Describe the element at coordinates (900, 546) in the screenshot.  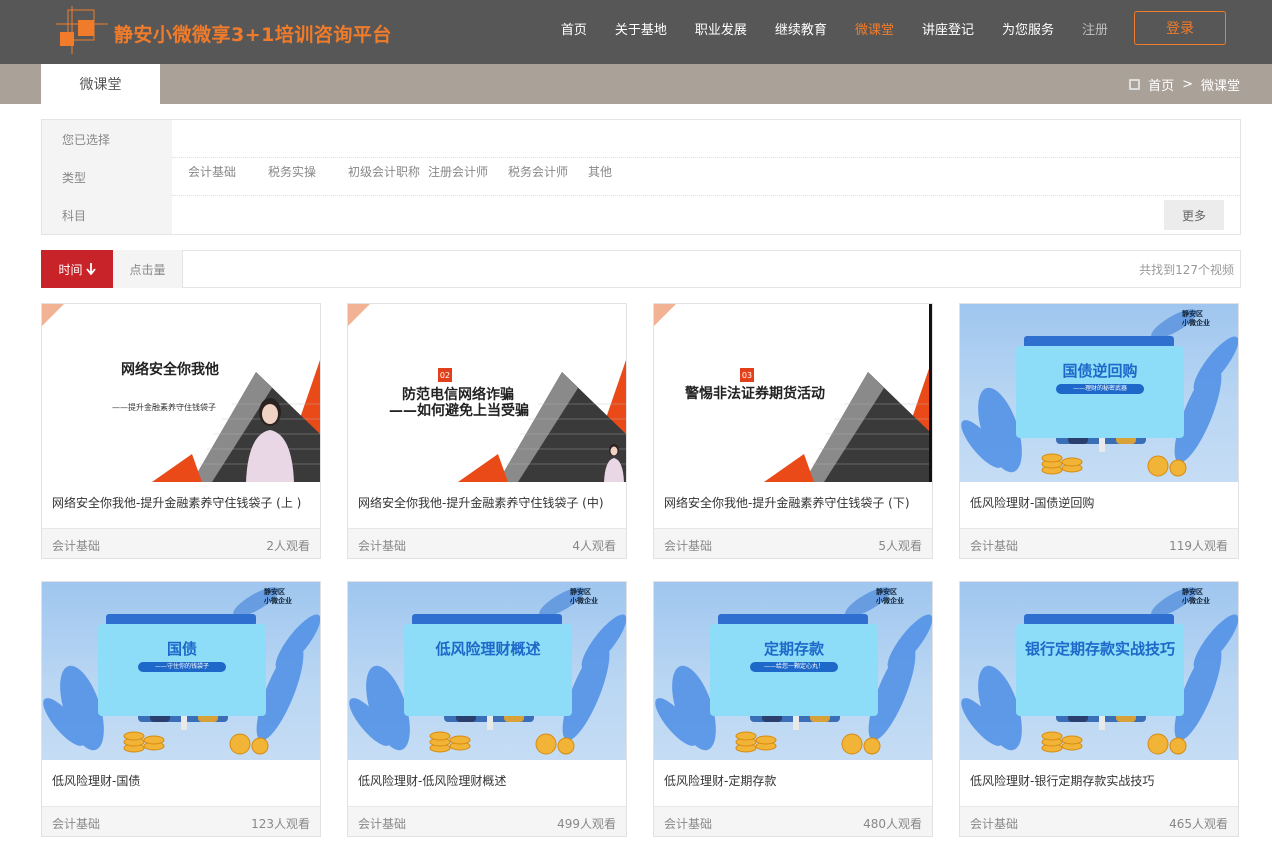
I see `view-count: 5人观看` at that location.